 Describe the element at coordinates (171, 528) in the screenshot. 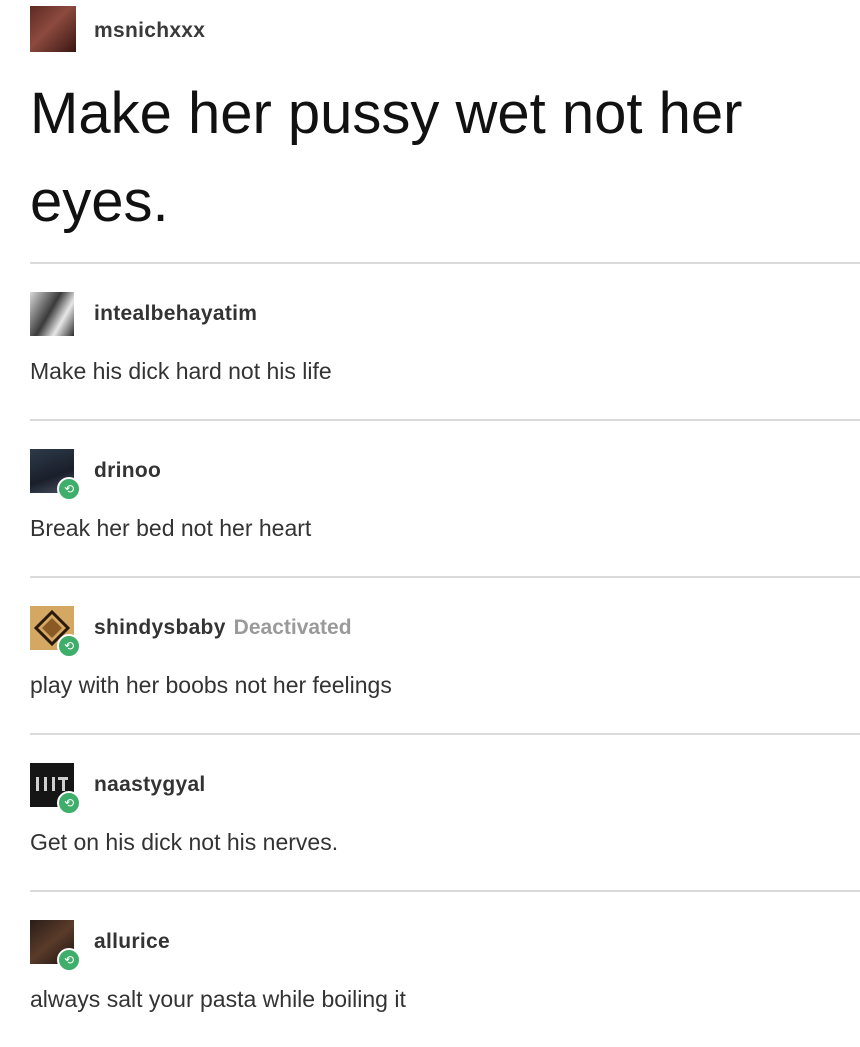

I see `reply-text: Break her bed not her heart` at that location.